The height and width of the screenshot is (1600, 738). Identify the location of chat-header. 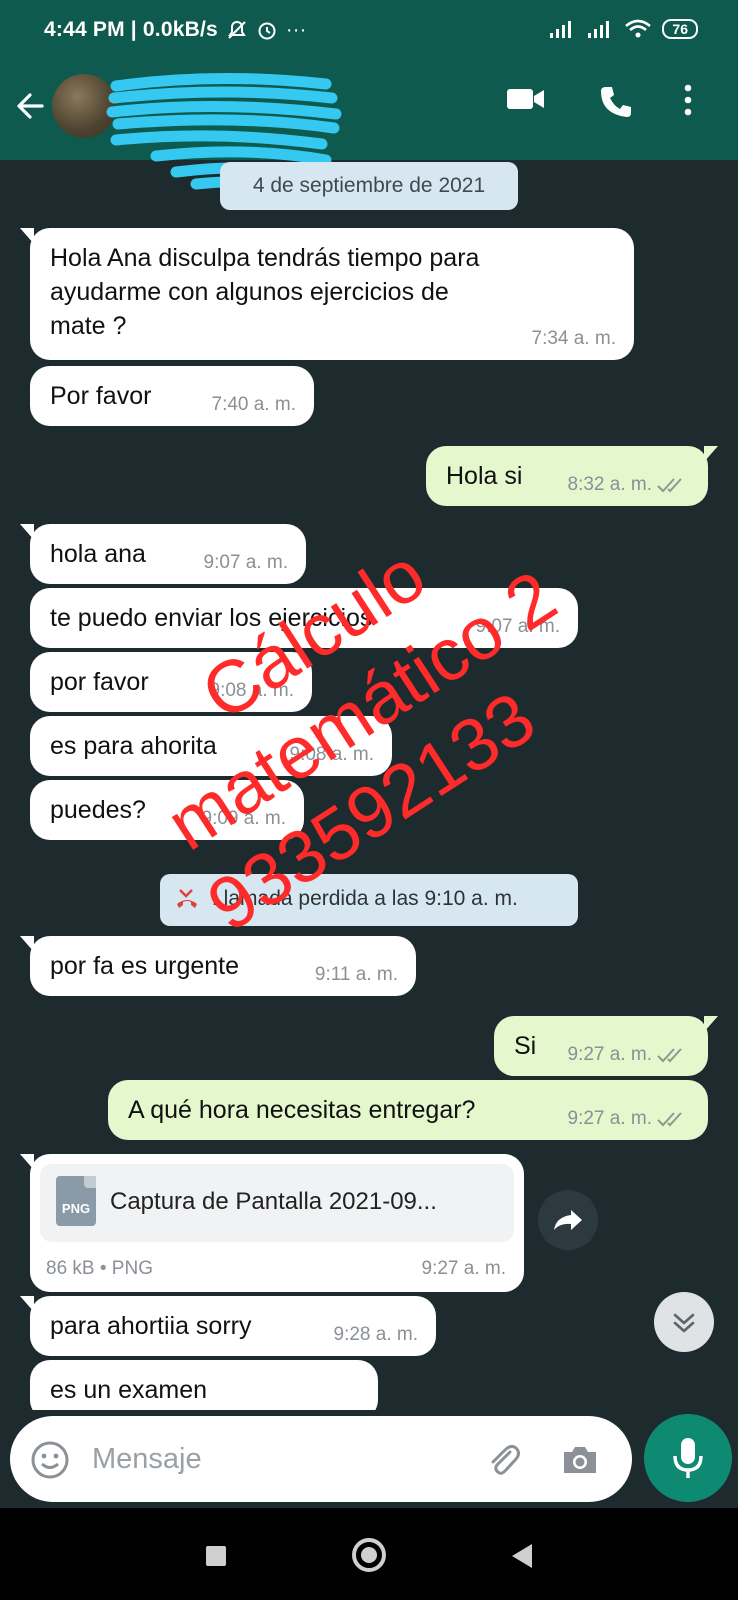
(369, 125).